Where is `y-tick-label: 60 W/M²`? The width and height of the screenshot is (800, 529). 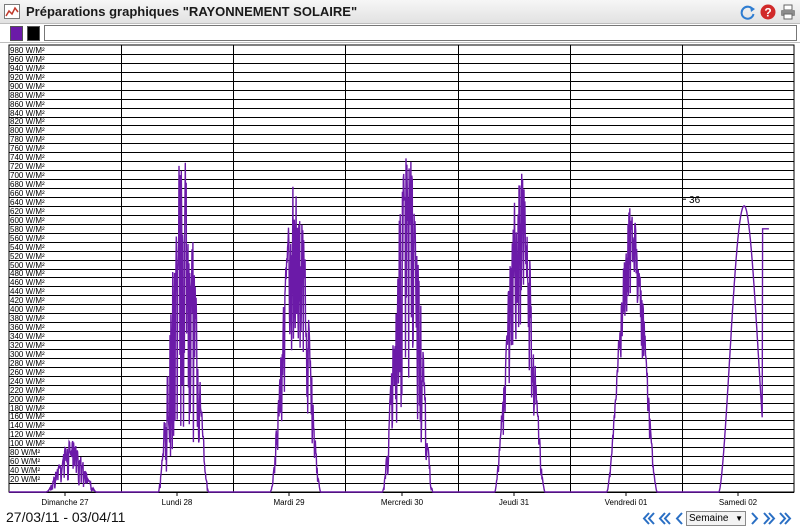
y-tick-label: 60 W/M² is located at coordinates (25, 461).